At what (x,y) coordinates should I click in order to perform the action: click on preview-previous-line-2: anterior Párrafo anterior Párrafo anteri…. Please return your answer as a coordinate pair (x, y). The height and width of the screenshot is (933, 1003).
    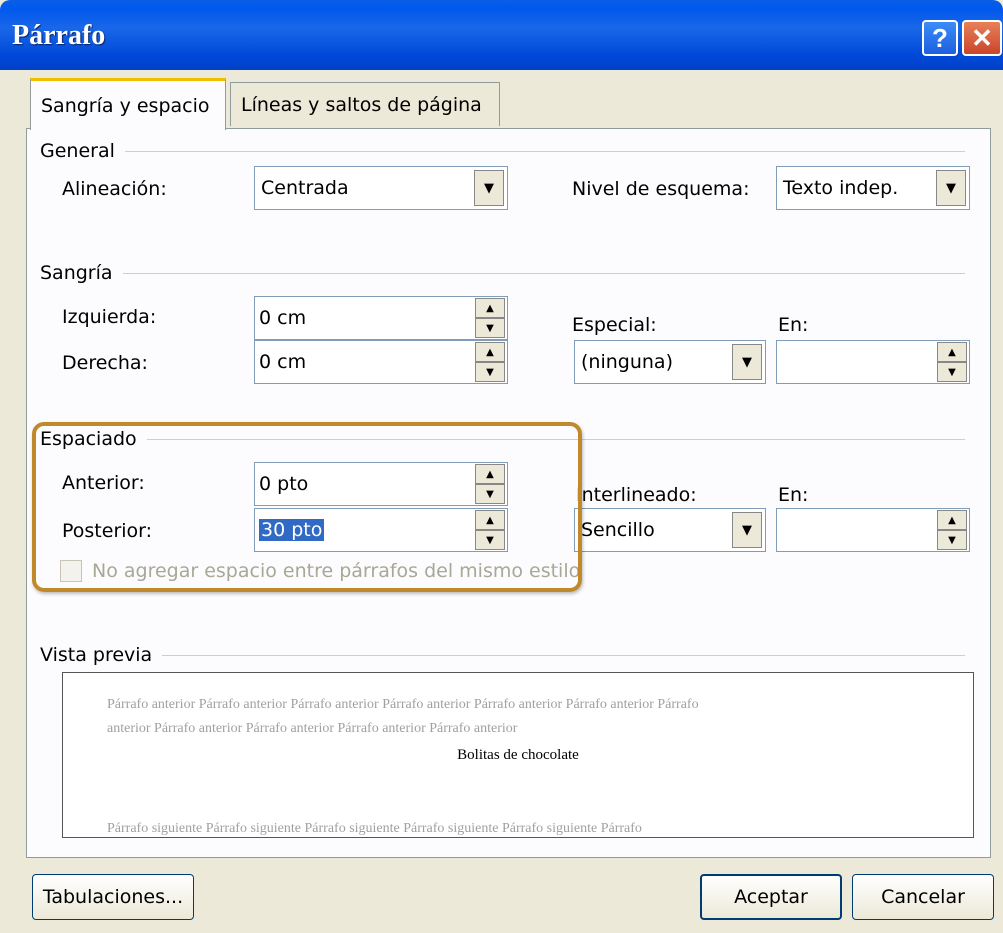
    Looking at the image, I should click on (312, 728).